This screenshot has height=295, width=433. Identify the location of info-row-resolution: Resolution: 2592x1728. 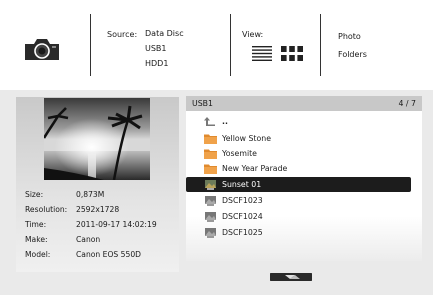
(72, 210).